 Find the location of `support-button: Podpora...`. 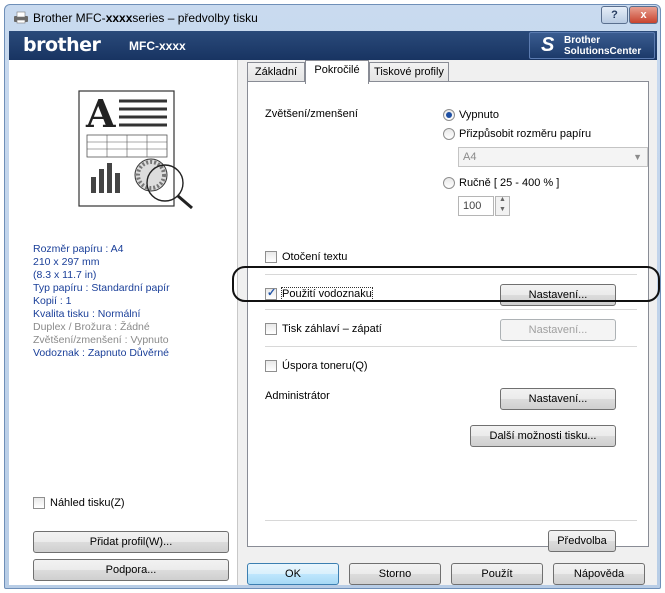

support-button: Podpora... is located at coordinates (131, 570).